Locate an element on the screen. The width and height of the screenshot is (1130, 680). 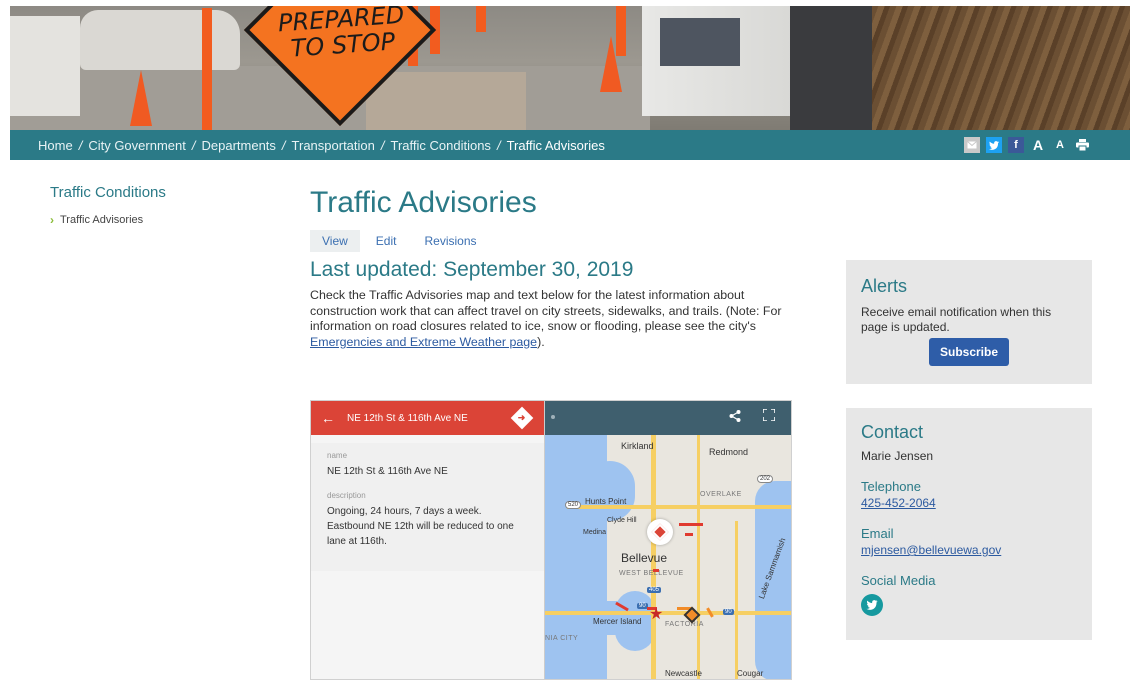
intro-end: ). is located at coordinates (541, 341).